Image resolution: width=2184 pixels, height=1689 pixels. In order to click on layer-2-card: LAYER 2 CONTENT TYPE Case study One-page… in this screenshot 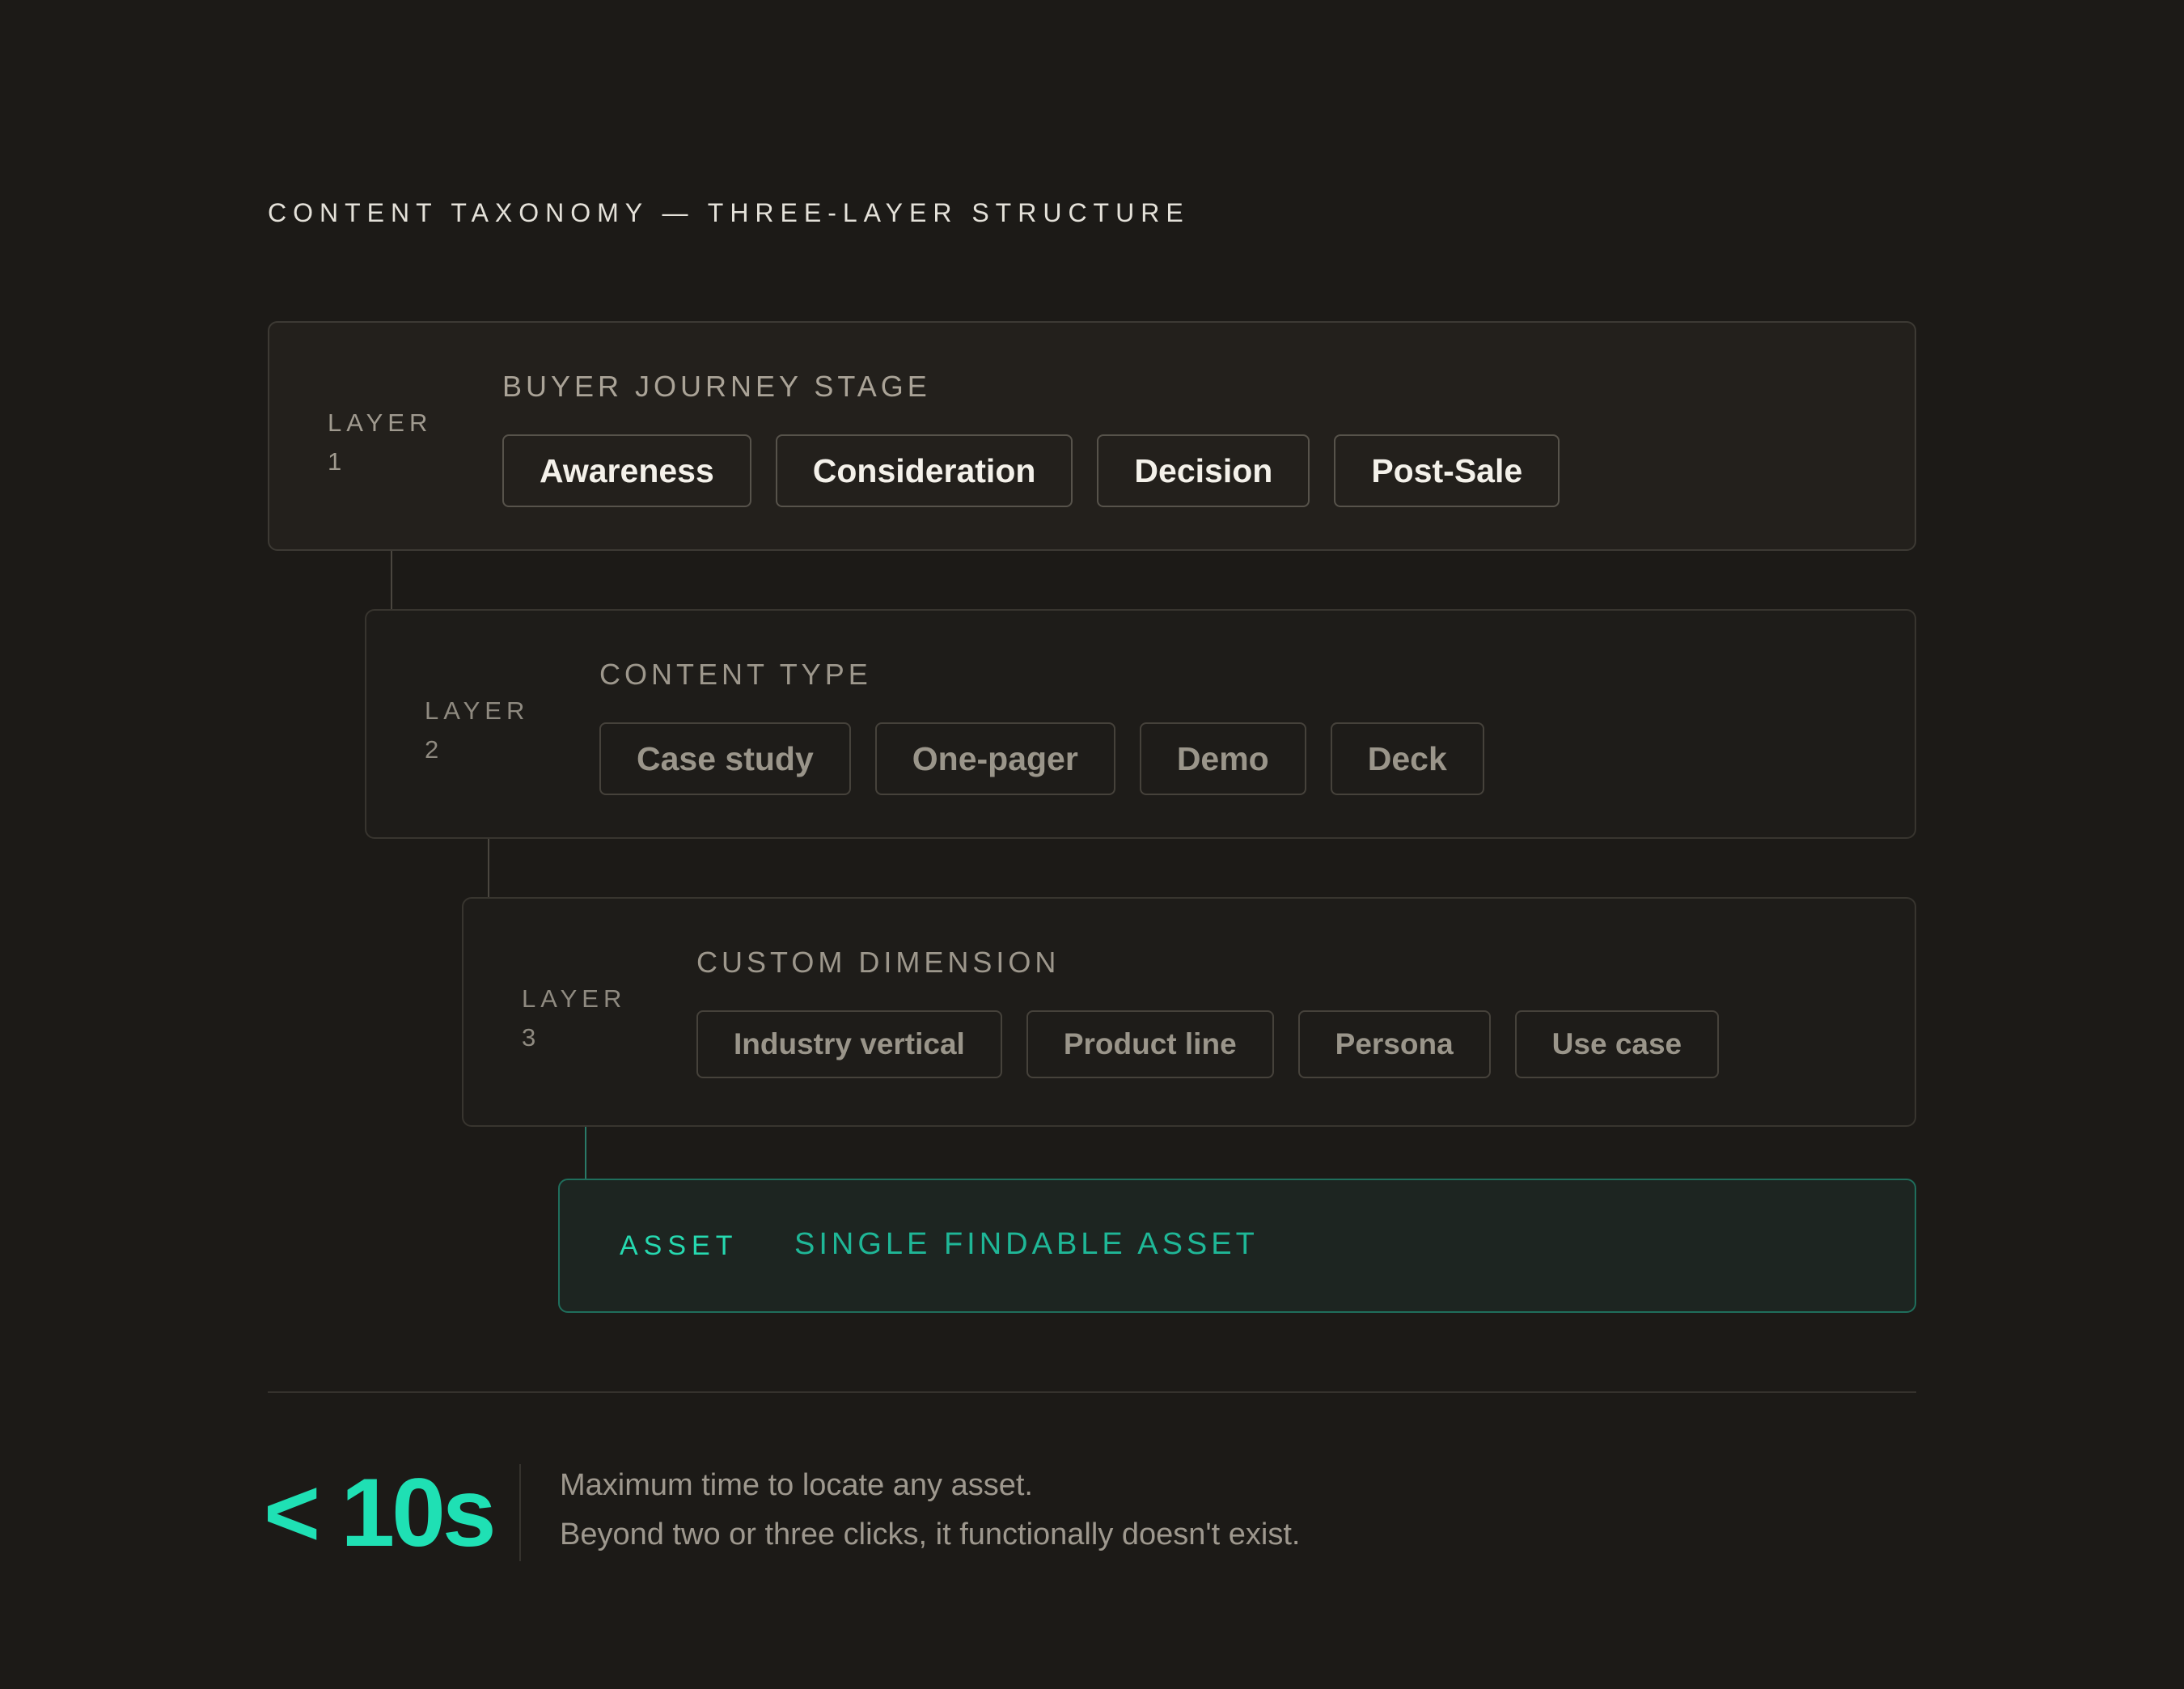, I will do `click(1140, 724)`.